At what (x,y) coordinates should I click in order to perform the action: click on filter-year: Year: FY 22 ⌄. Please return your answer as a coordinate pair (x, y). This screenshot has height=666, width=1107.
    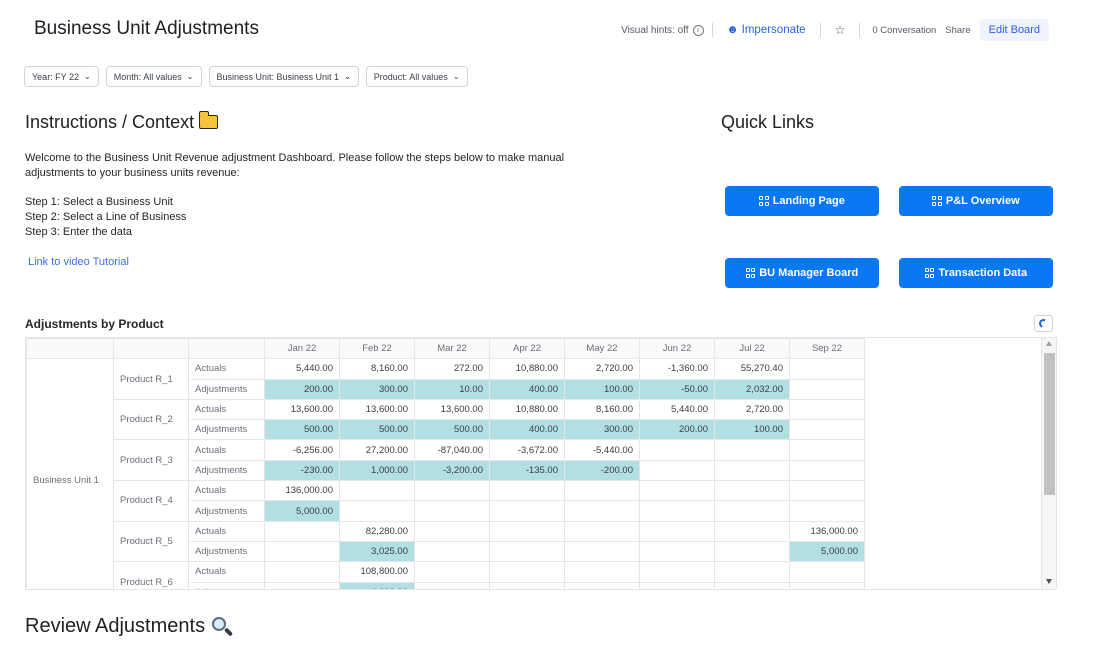
    Looking at the image, I should click on (61, 76).